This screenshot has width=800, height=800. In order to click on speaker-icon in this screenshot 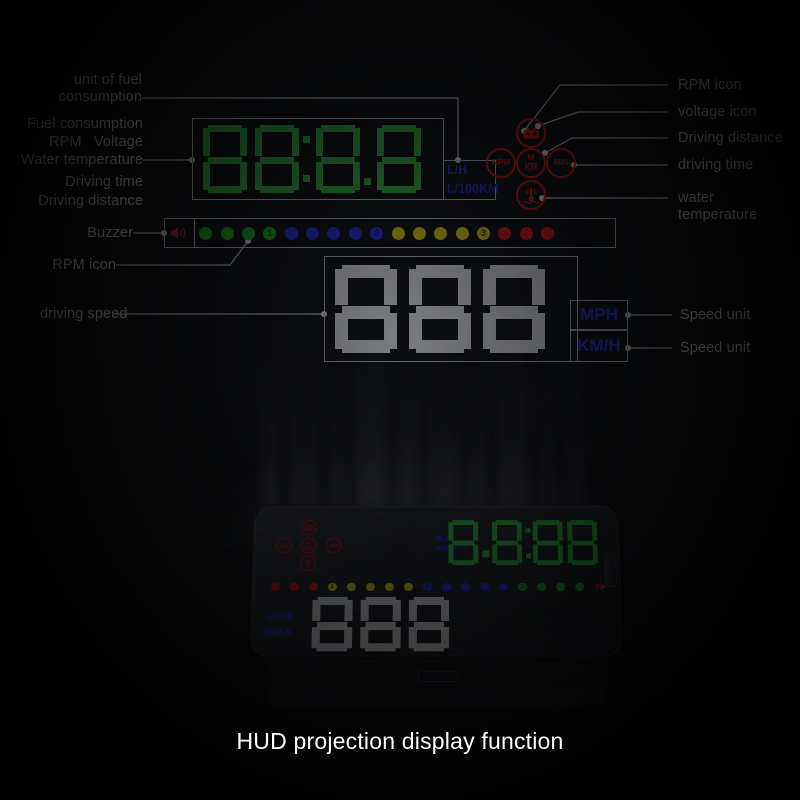, I will do `click(178, 233)`.